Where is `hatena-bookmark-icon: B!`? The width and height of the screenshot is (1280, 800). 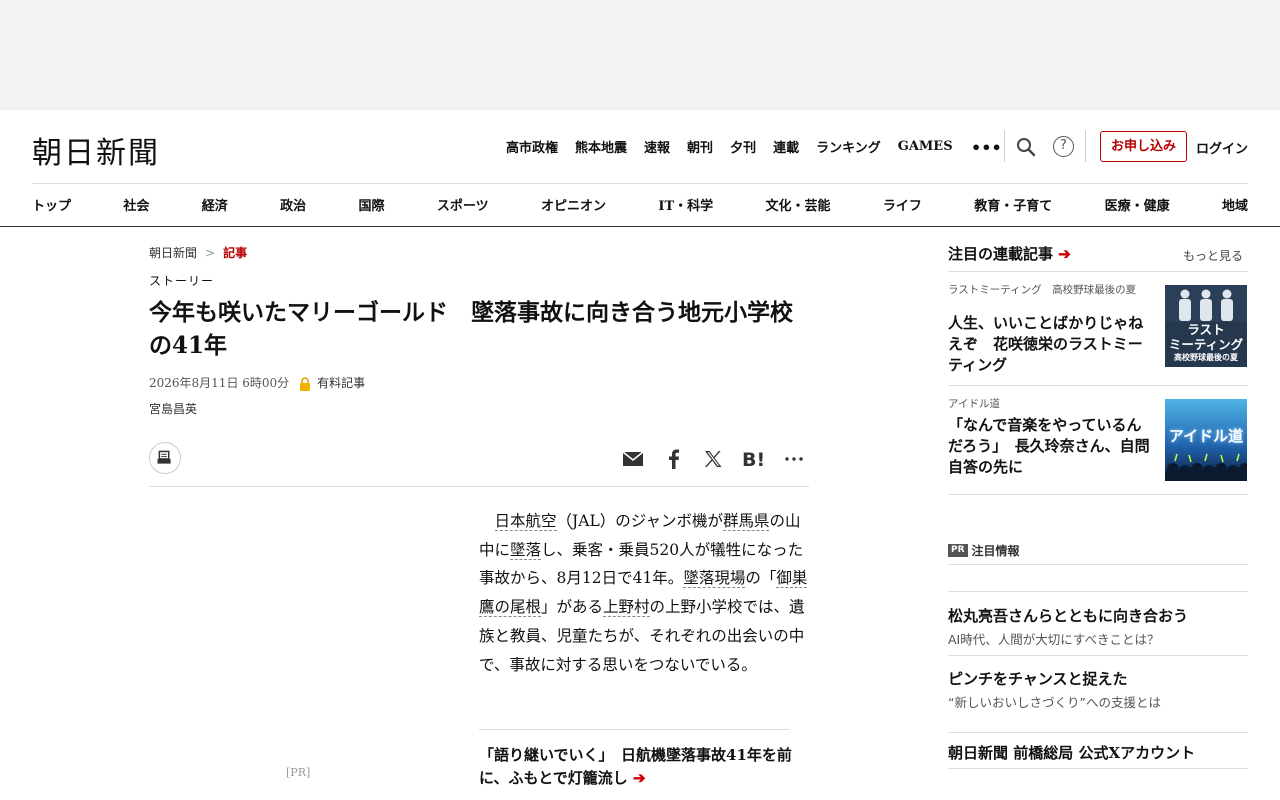
hatena-bookmark-icon: B! is located at coordinates (754, 459).